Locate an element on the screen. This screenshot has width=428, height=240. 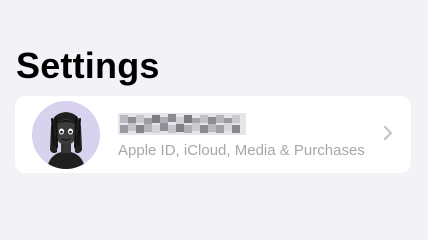
memoji-avatar is located at coordinates (66, 135).